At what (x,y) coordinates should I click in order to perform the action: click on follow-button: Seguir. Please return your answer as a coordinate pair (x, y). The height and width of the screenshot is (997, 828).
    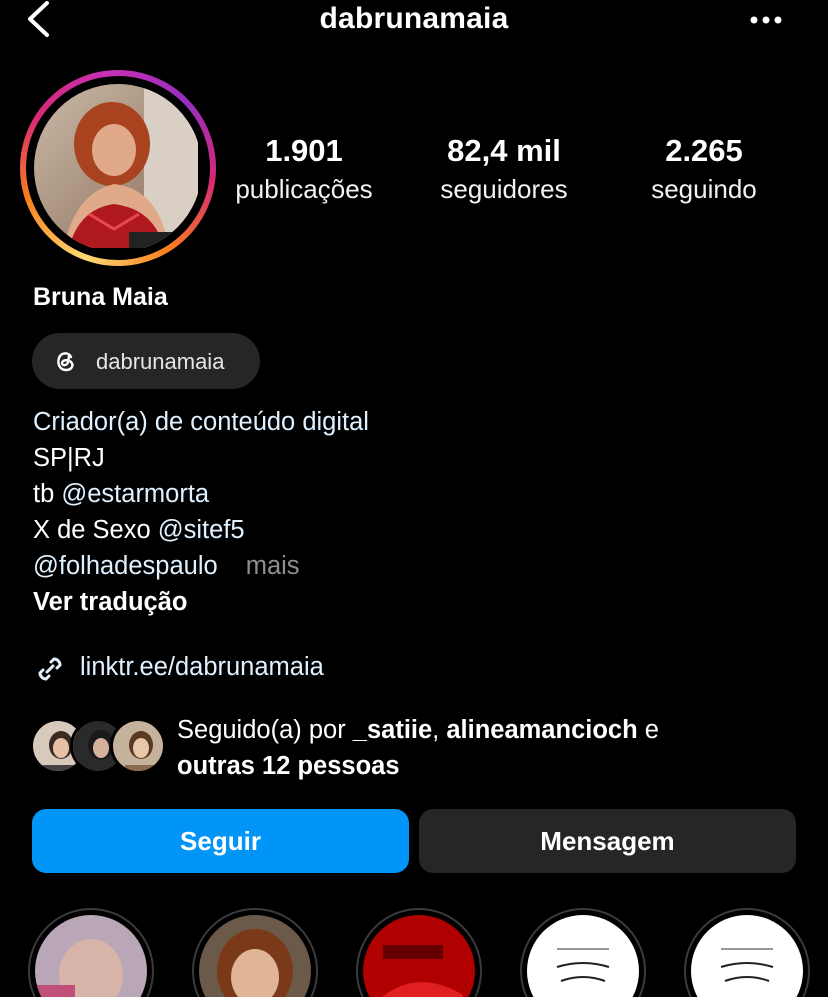
    Looking at the image, I should click on (220, 841).